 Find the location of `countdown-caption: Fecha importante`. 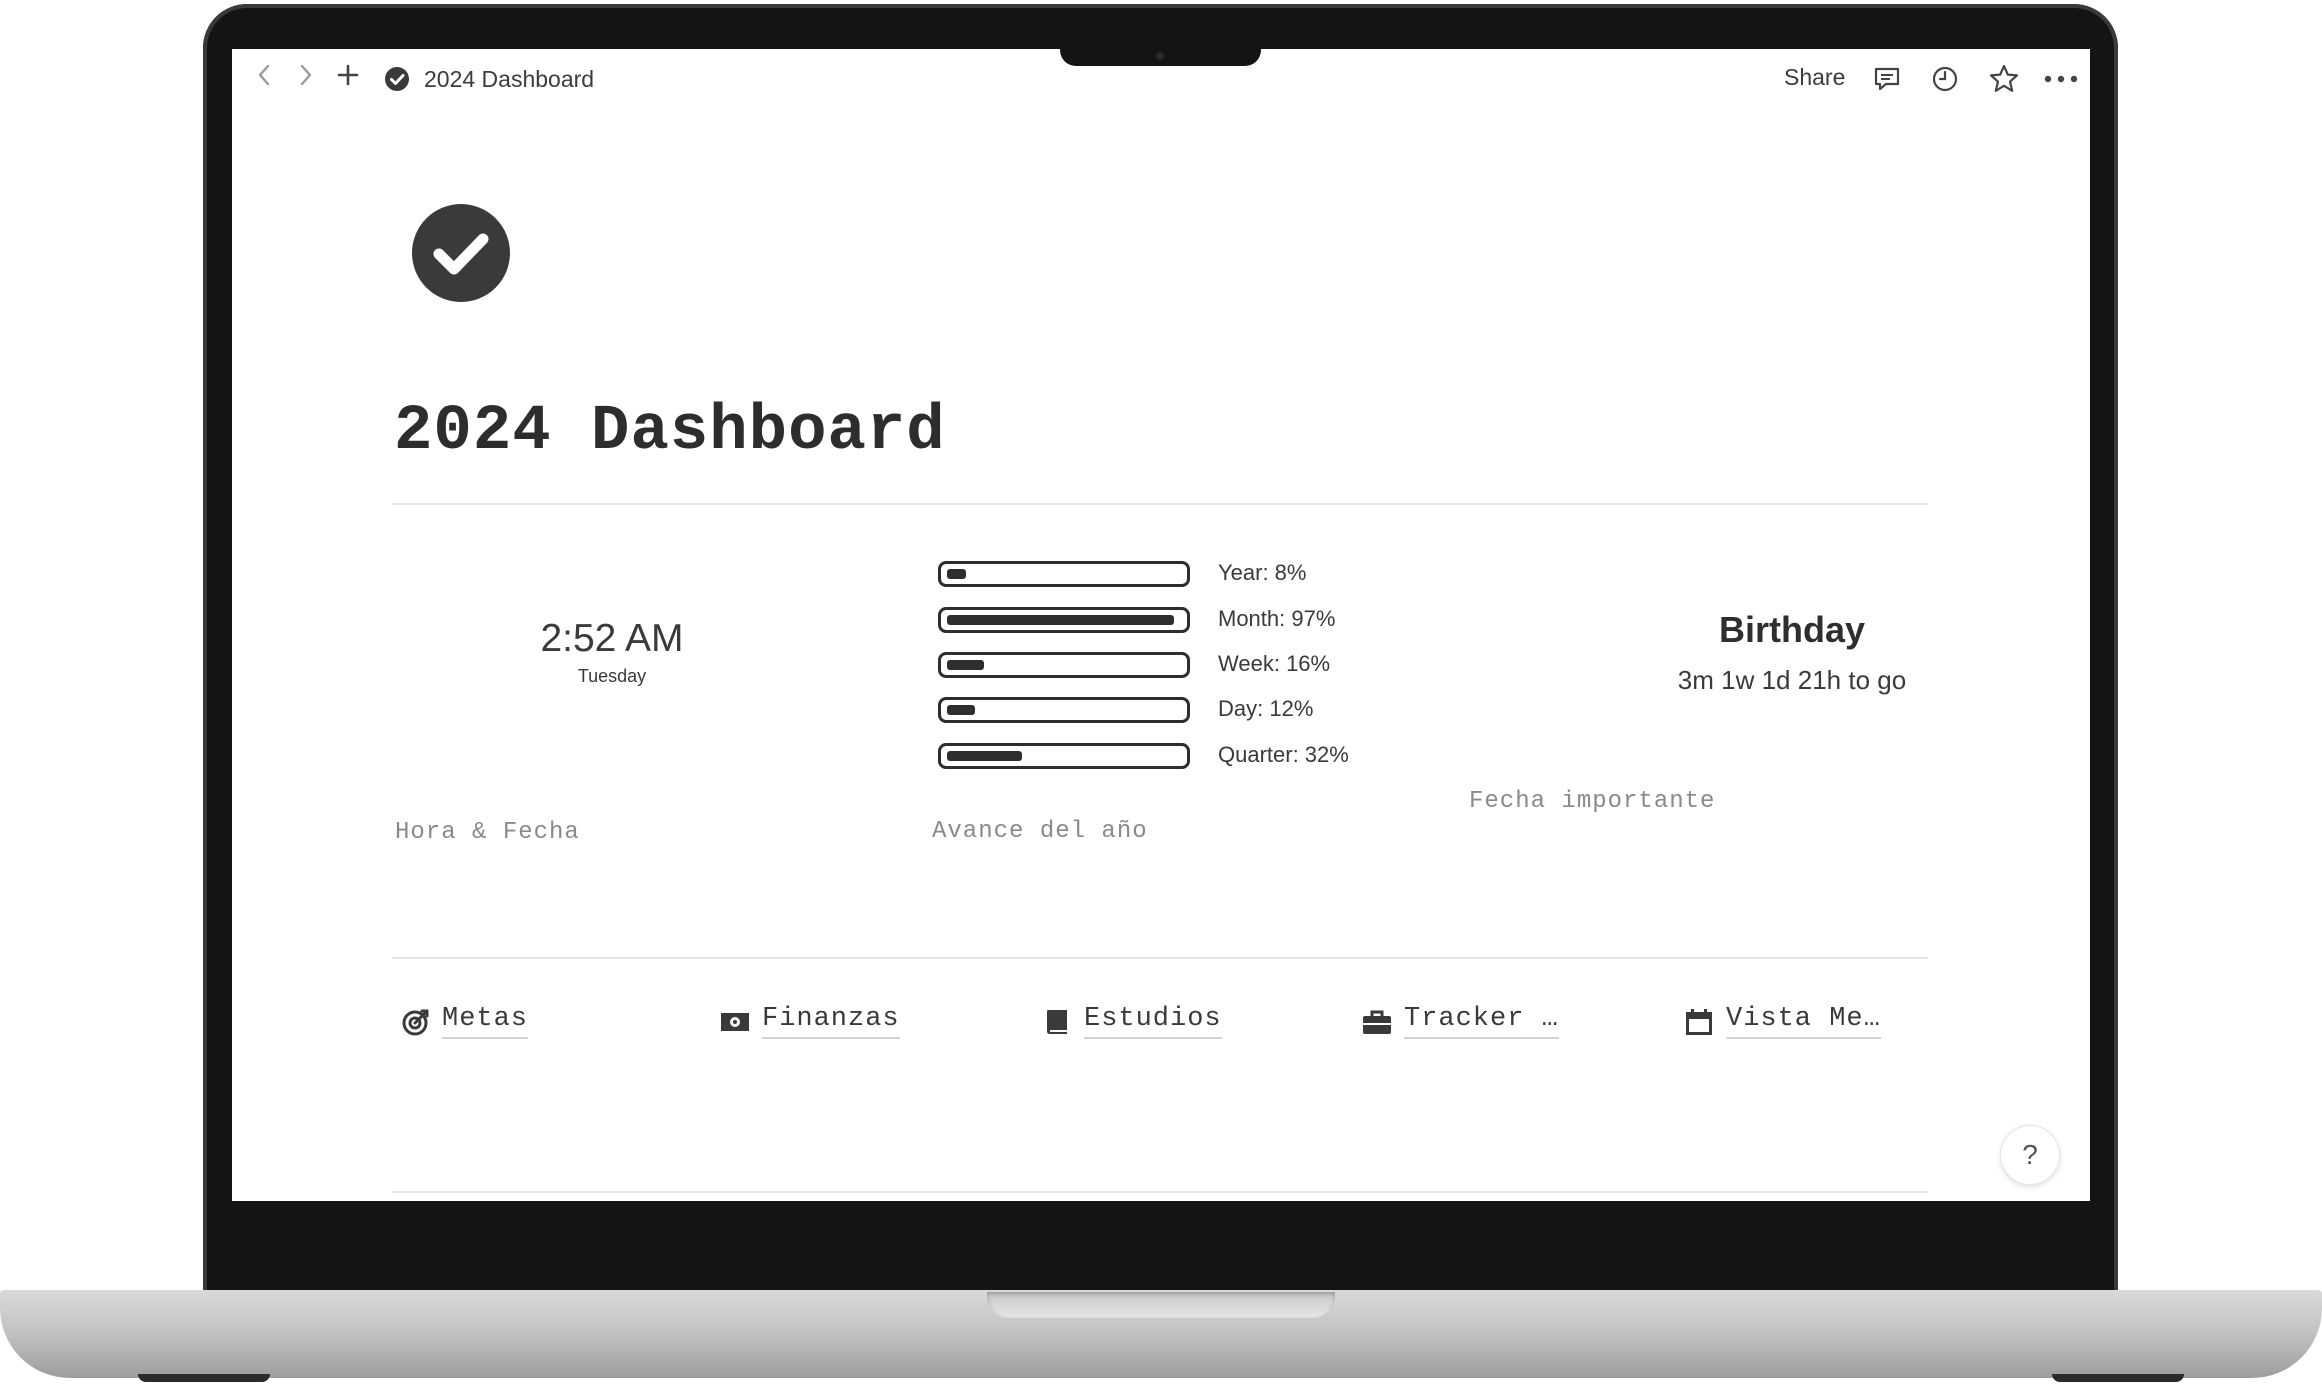

countdown-caption: Fecha importante is located at coordinates (1592, 801).